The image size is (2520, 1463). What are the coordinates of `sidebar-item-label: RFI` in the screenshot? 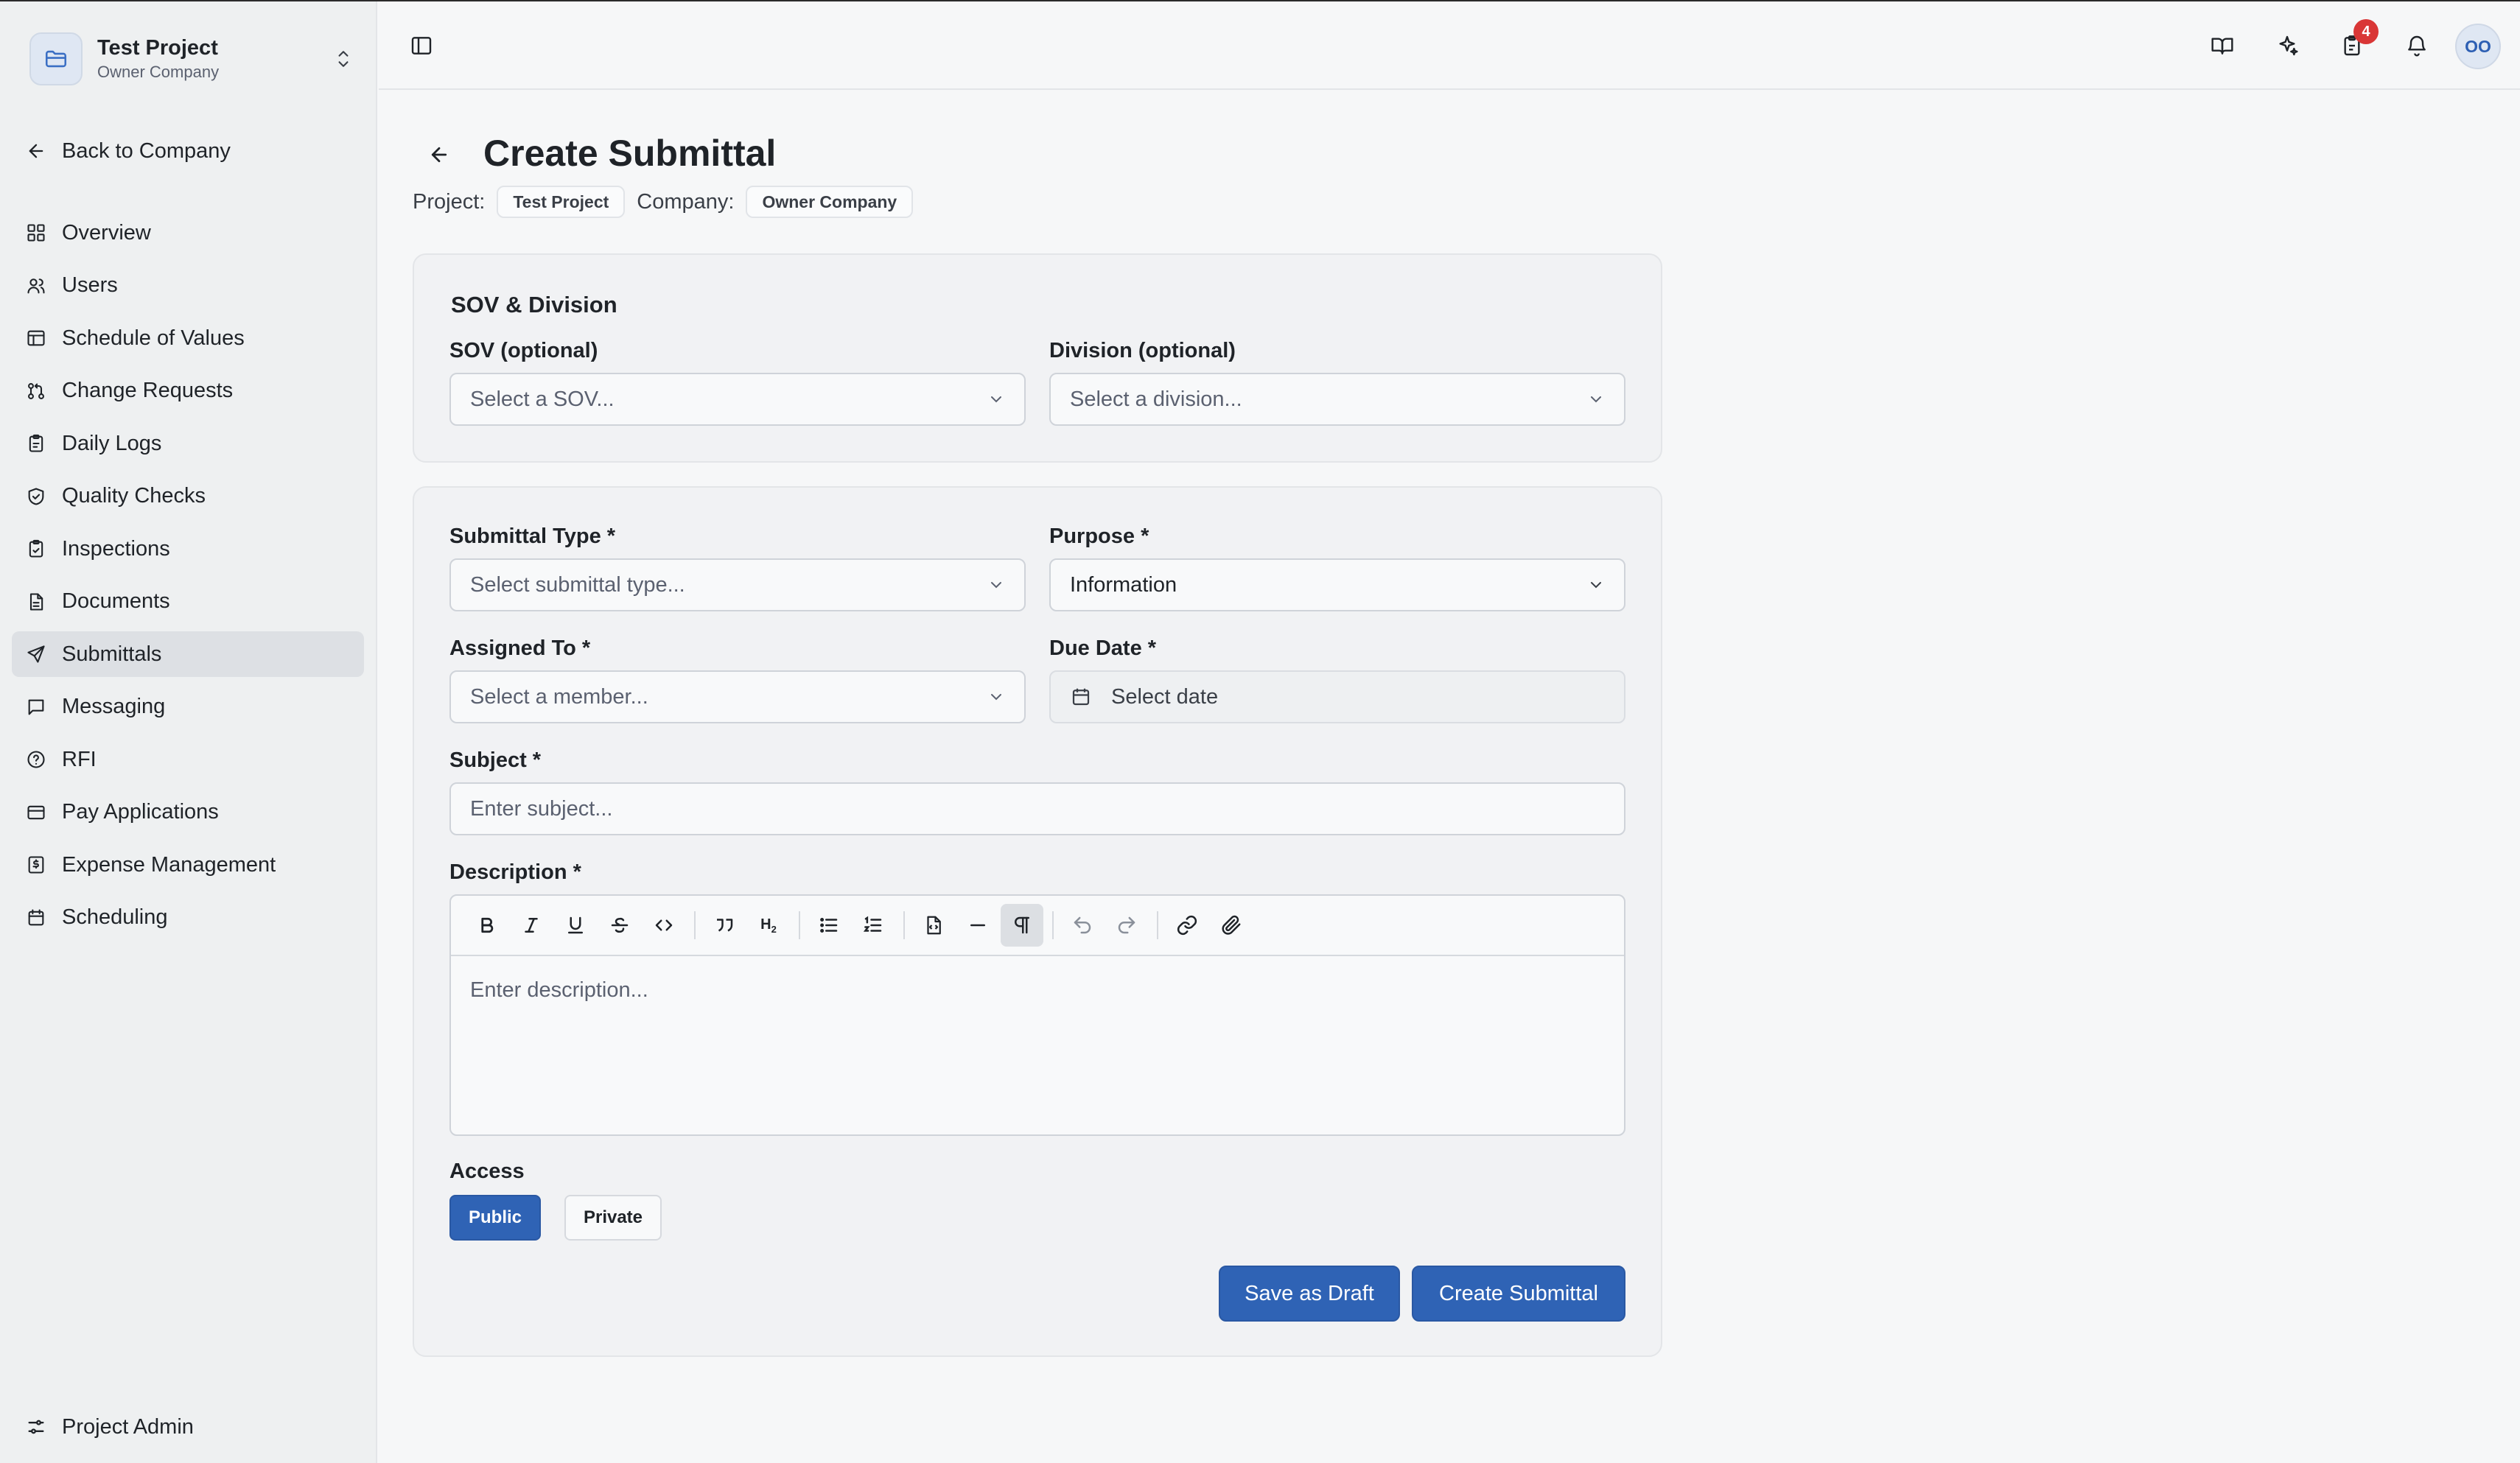 It's located at (79, 759).